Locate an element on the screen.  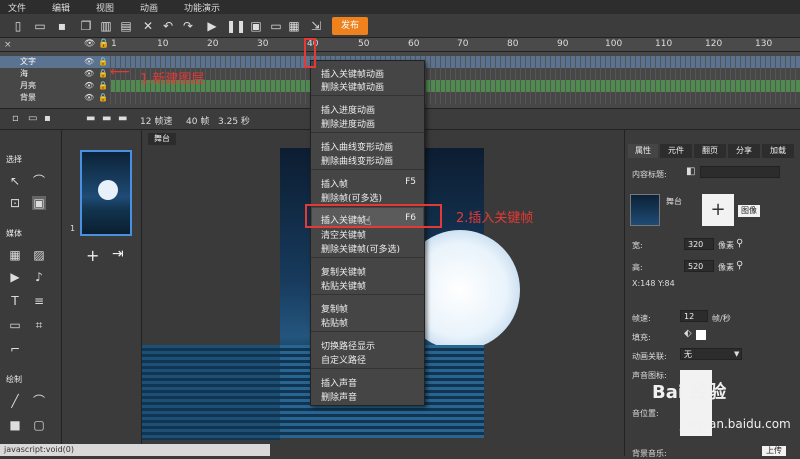
qrcode-icon: ▦ is located at coordinates (294, 26).